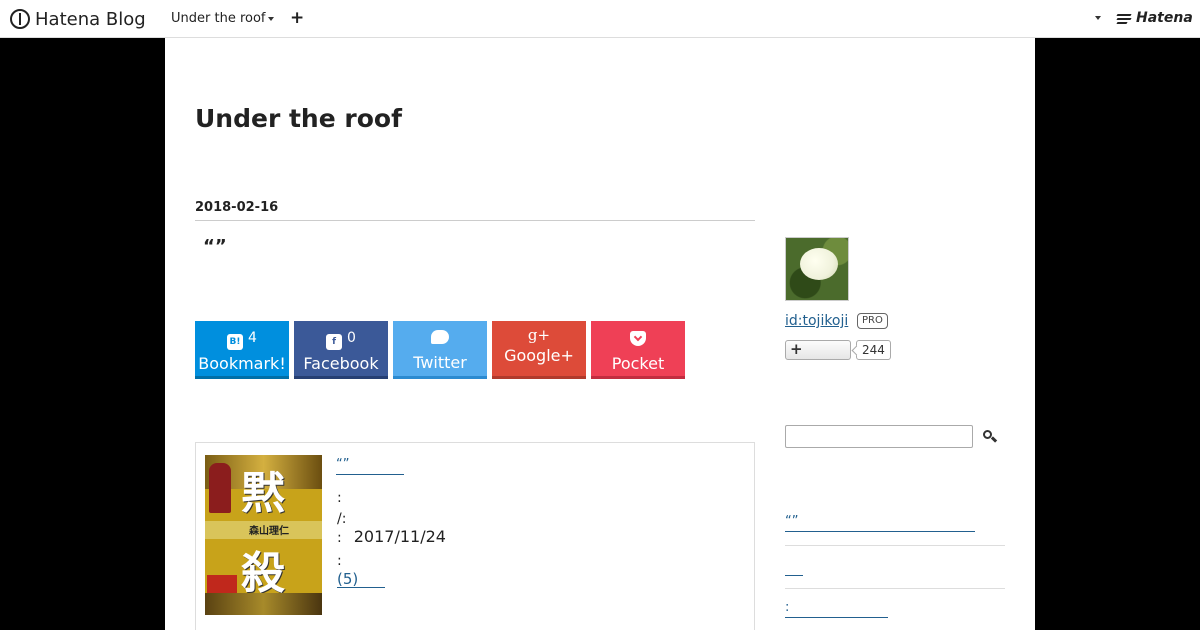 The width and height of the screenshot is (1200, 630). What do you see at coordinates (440, 350) in the screenshot?
I see `twitter-share-button: Twitter` at bounding box center [440, 350].